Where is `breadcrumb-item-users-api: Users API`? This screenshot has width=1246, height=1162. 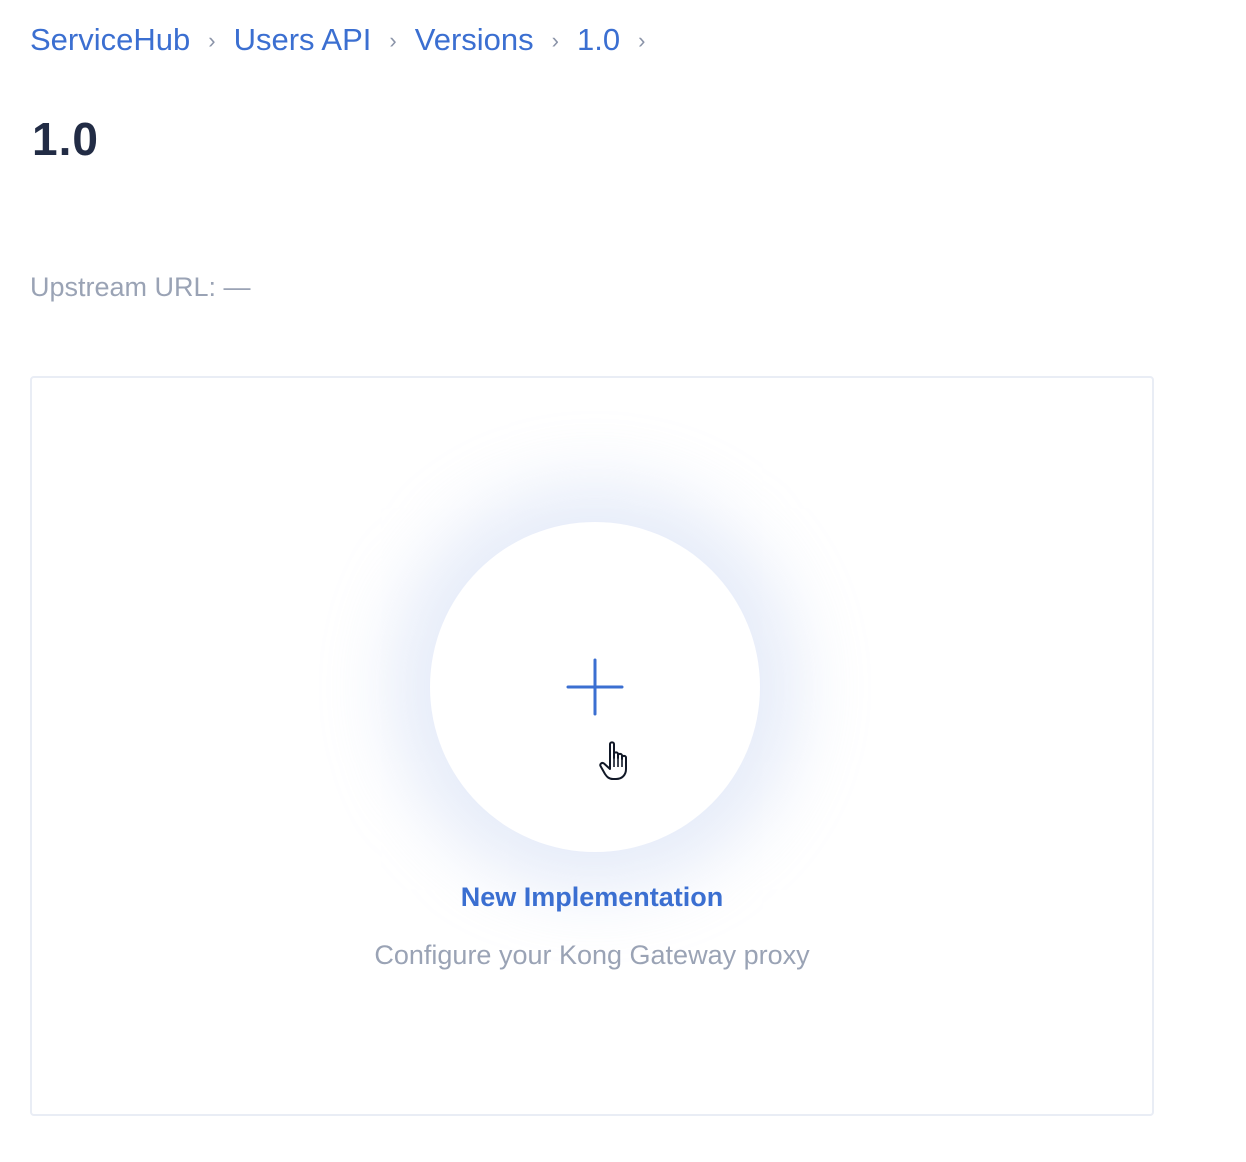
breadcrumb-item-users-api: Users API is located at coordinates (303, 40).